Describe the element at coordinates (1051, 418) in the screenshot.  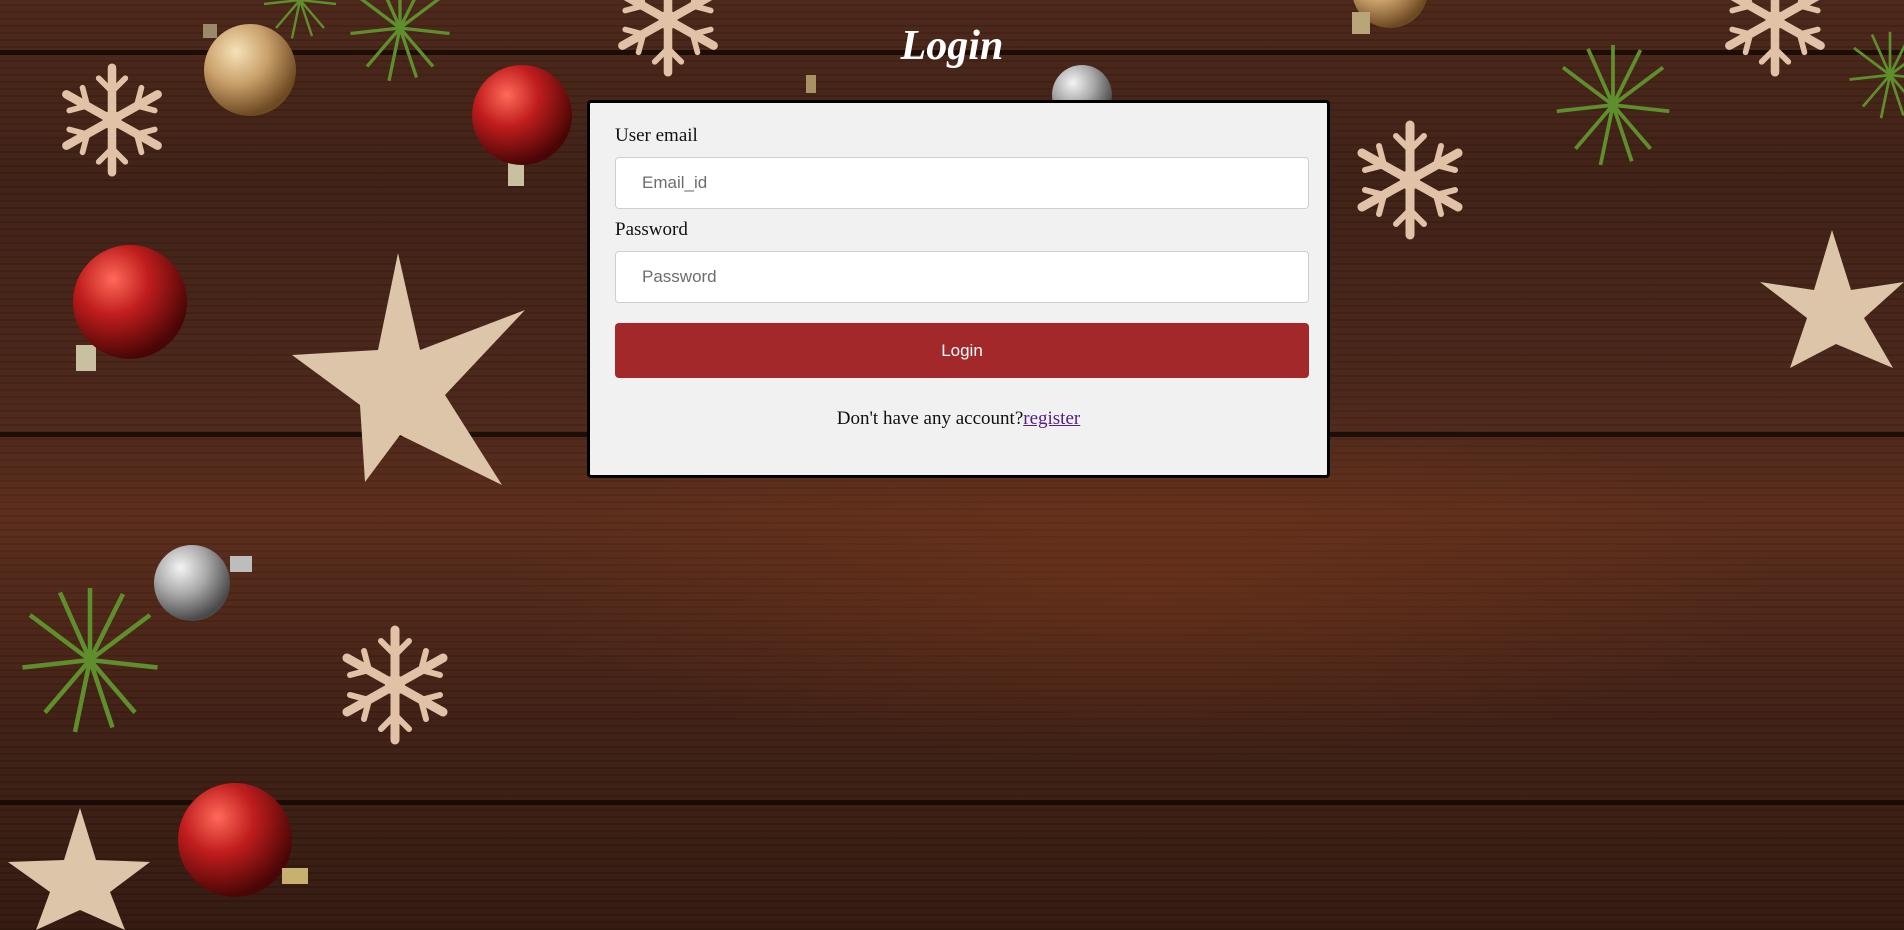
I see `register-link: register` at that location.